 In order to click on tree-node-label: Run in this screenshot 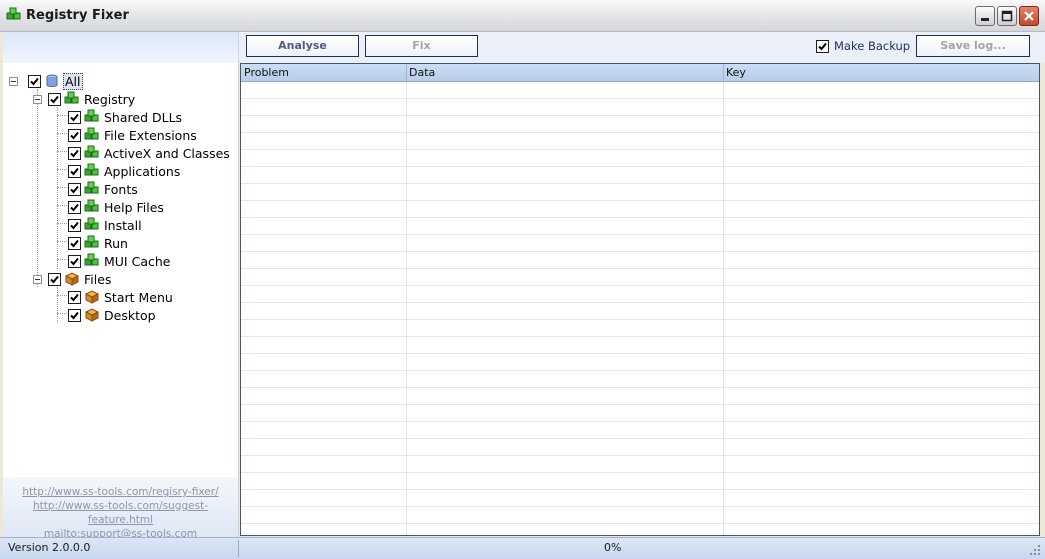, I will do `click(116, 243)`.